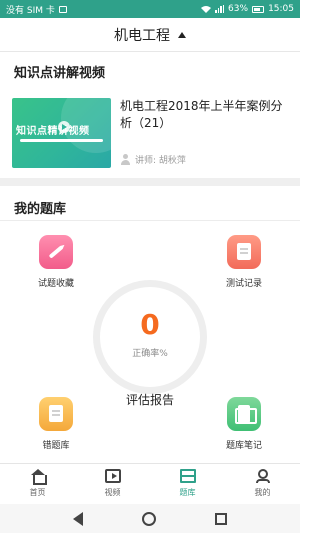 This screenshot has width=320, height=533. What do you see at coordinates (258, 9) in the screenshot?
I see `battery-icon` at bounding box center [258, 9].